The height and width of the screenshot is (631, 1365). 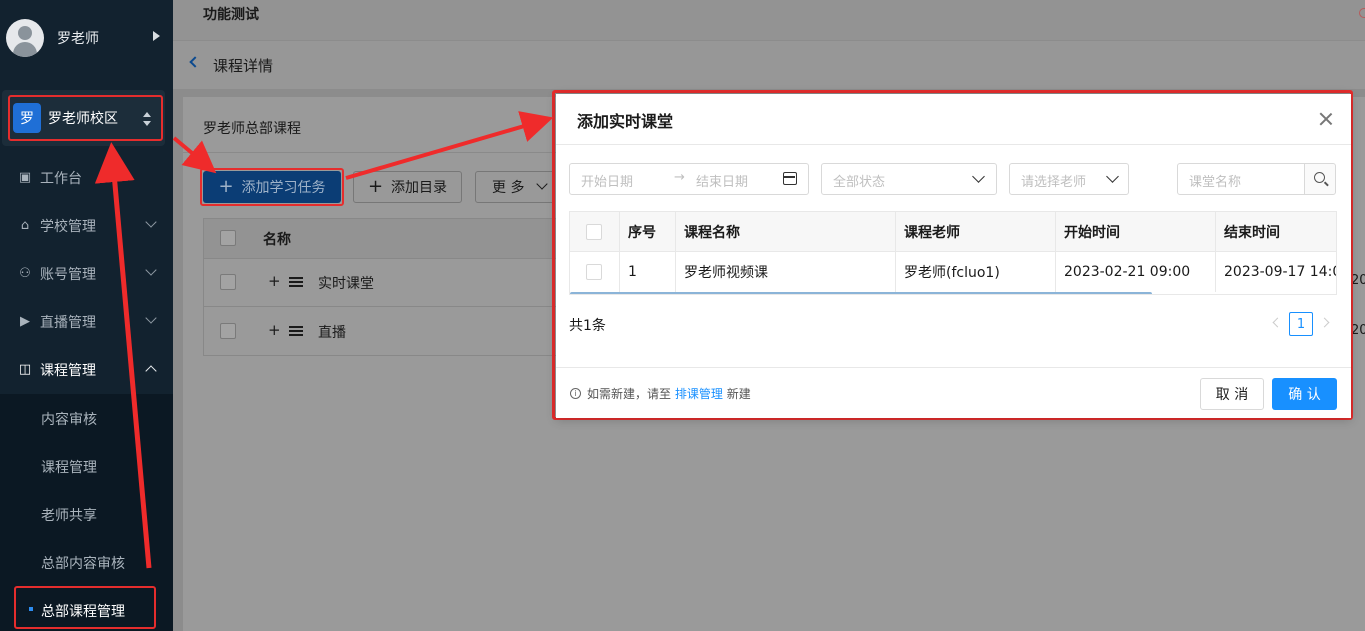 I want to click on footer-tip: 如需新建，请至 排课管理 新建, so click(x=669, y=393).